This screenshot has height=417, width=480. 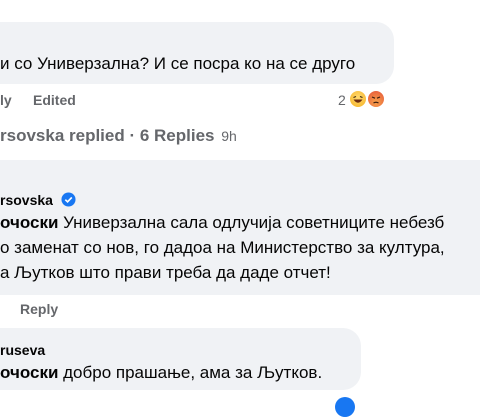 What do you see at coordinates (345, 407) in the screenshot?
I see `blue-circle-icon` at bounding box center [345, 407].